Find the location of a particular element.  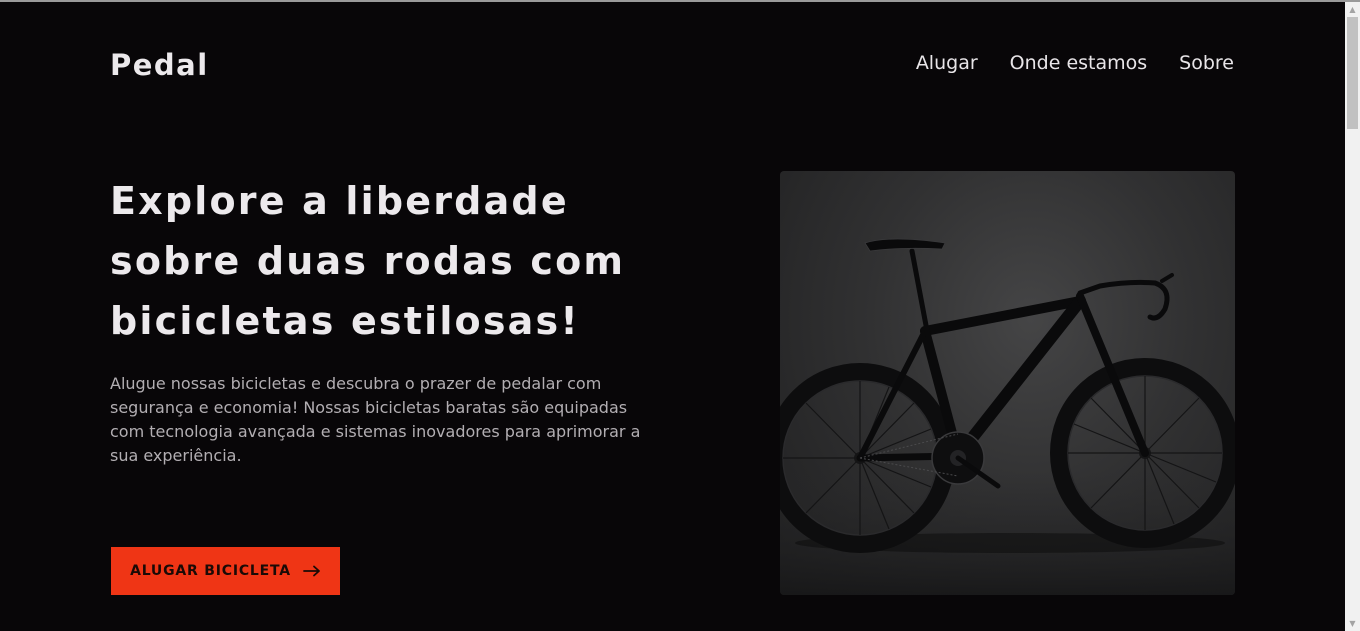

saddle is located at coordinates (905, 245).